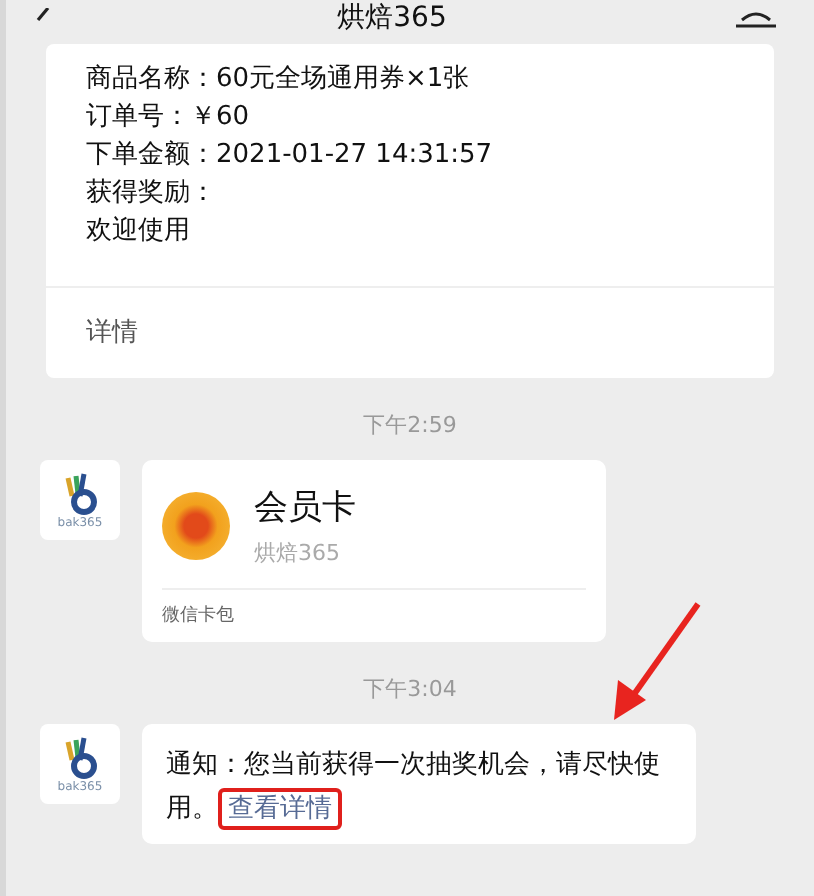 The image size is (814, 896). Describe the element at coordinates (305, 508) in the screenshot. I see `card-title: 会员卡` at that location.